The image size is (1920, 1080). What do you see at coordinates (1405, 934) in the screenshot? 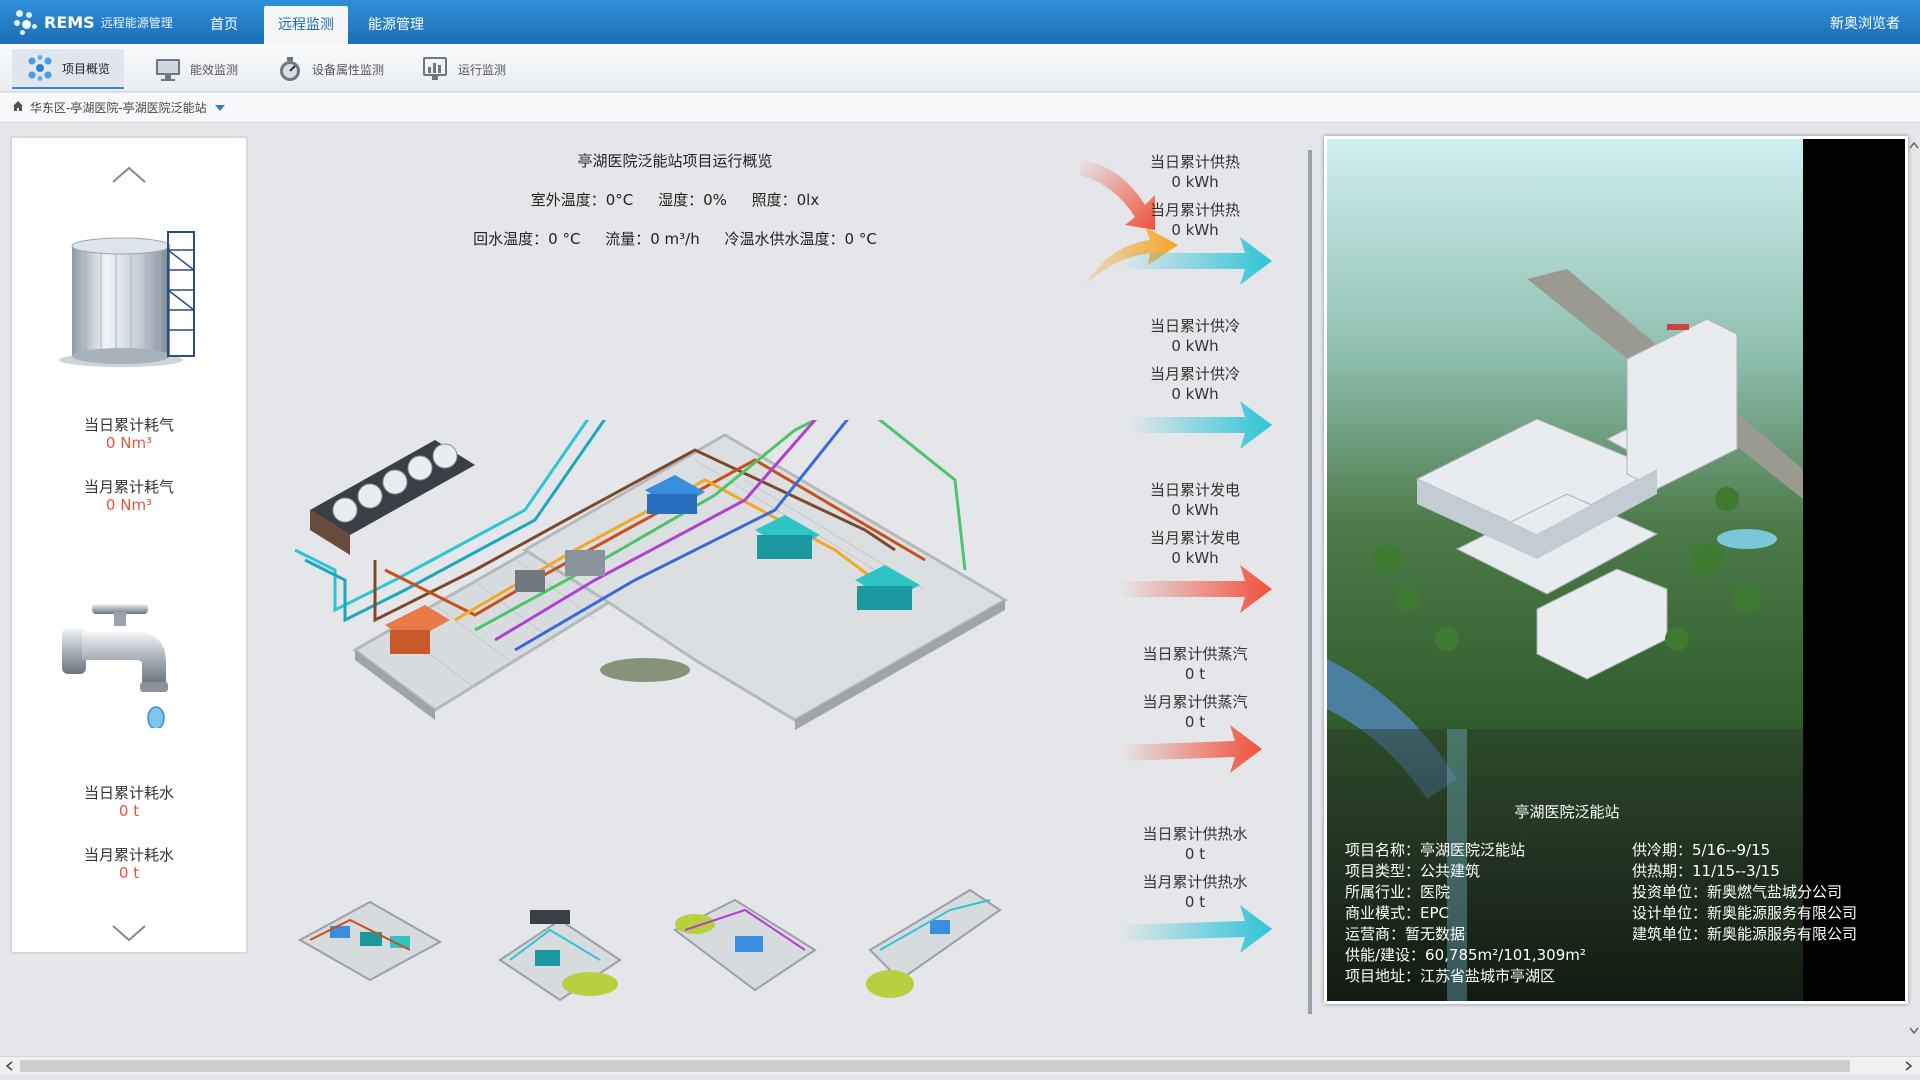
I see `operator: 运营商：暂无数据` at bounding box center [1405, 934].